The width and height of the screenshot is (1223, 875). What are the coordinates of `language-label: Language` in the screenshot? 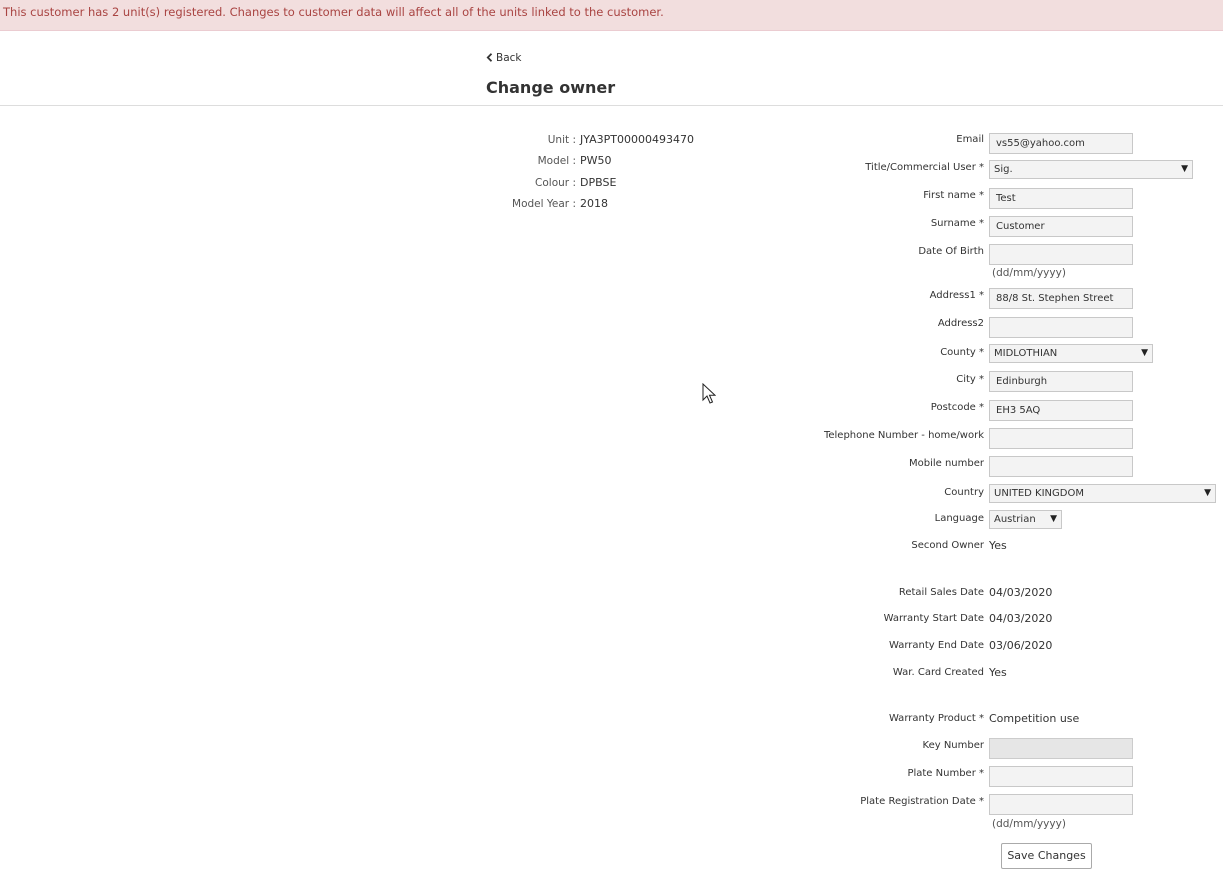 It's located at (959, 518).